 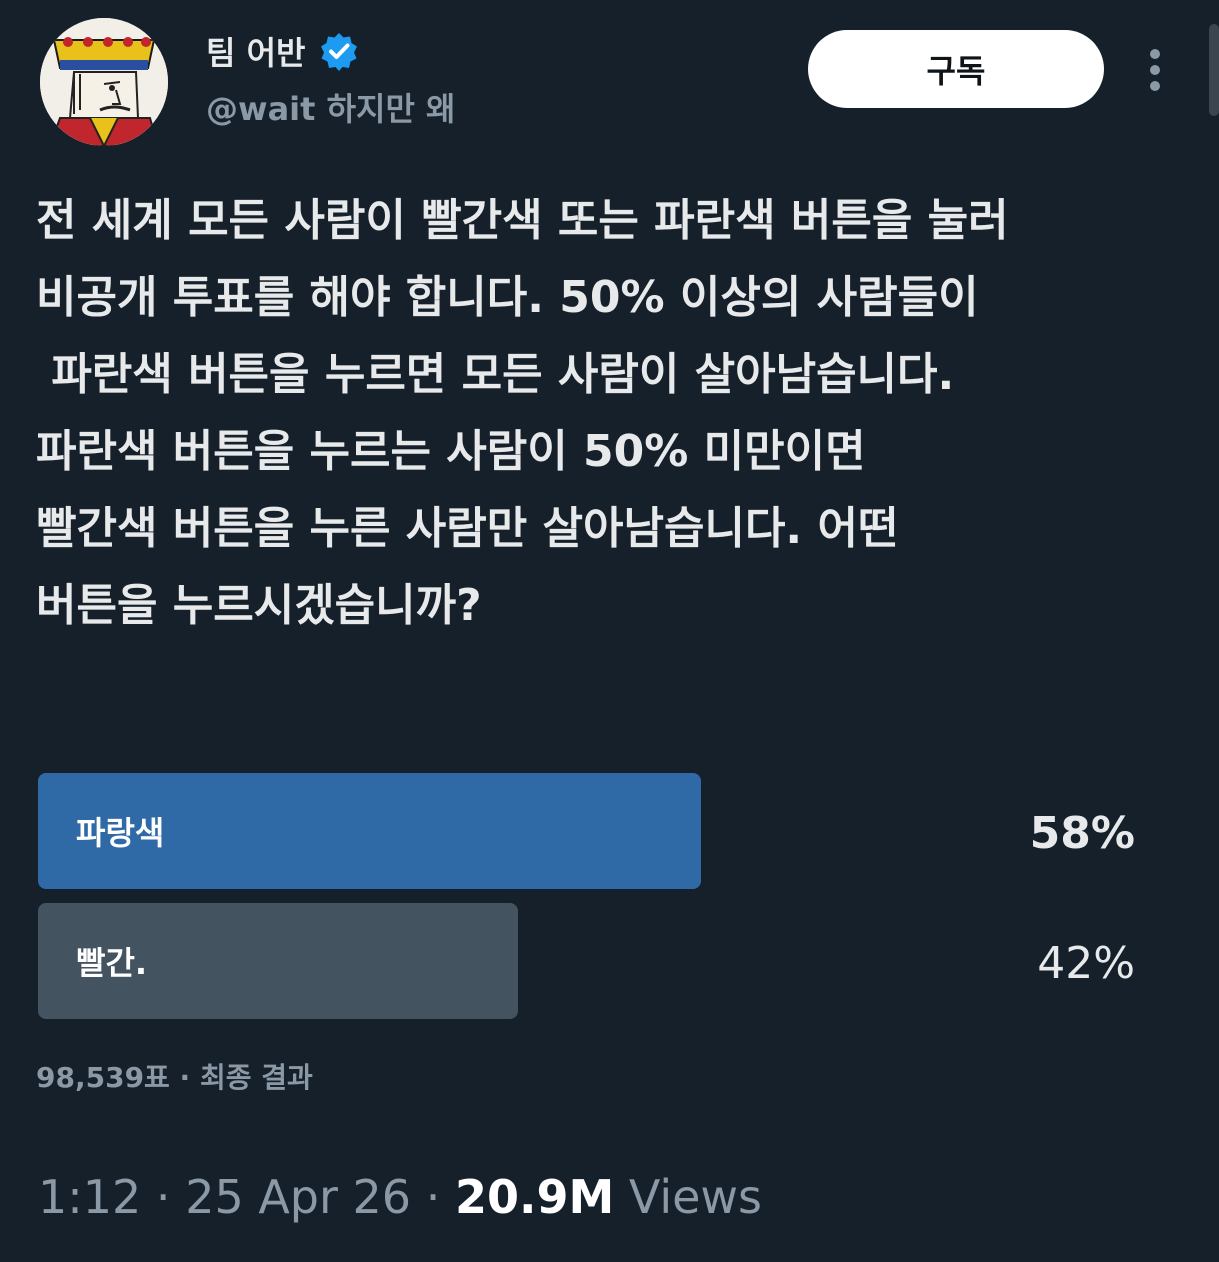 I want to click on display-name: 팀 어반, so click(x=282, y=51).